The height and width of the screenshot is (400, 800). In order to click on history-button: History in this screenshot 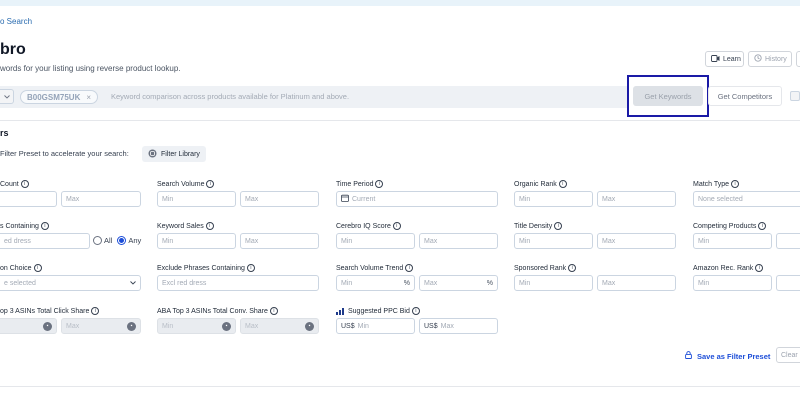, I will do `click(770, 59)`.